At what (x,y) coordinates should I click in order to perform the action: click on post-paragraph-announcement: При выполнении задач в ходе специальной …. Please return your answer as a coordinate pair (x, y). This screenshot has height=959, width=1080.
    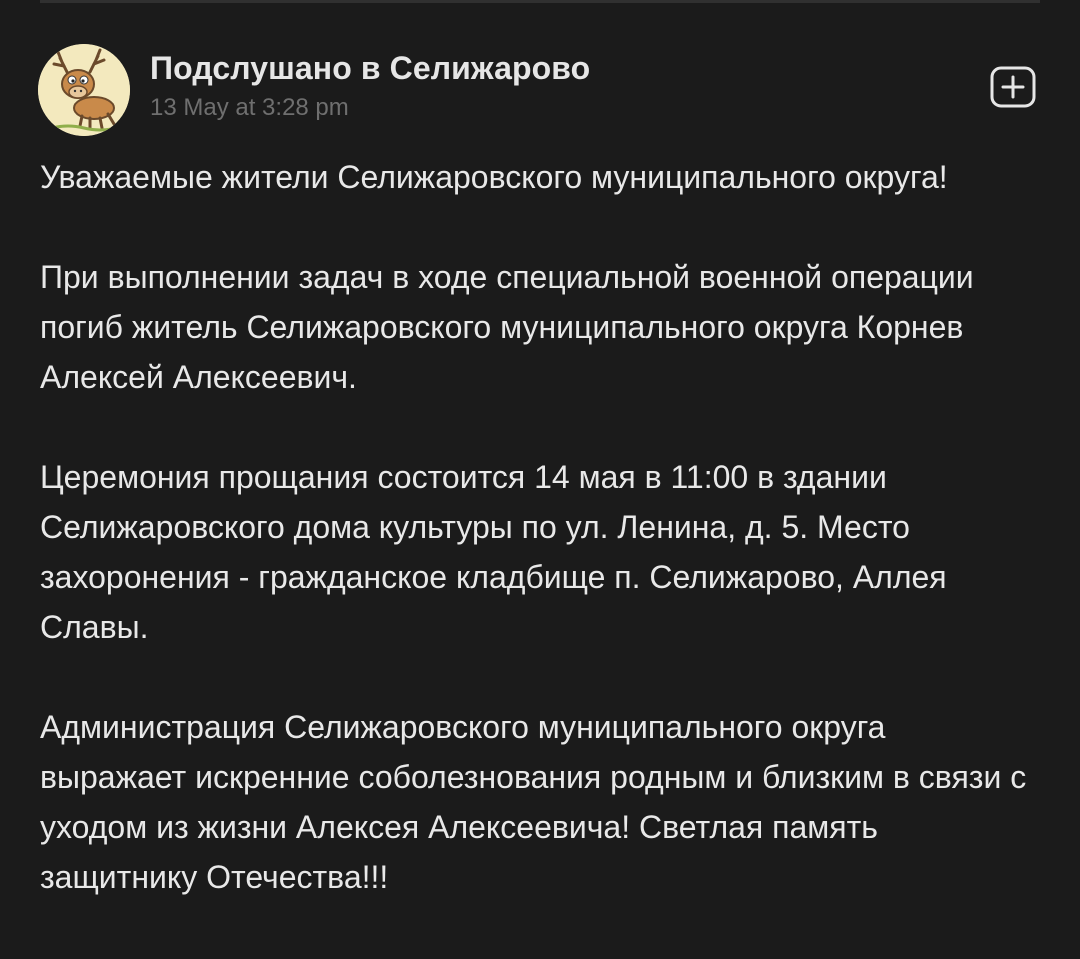
    Looking at the image, I should click on (507, 327).